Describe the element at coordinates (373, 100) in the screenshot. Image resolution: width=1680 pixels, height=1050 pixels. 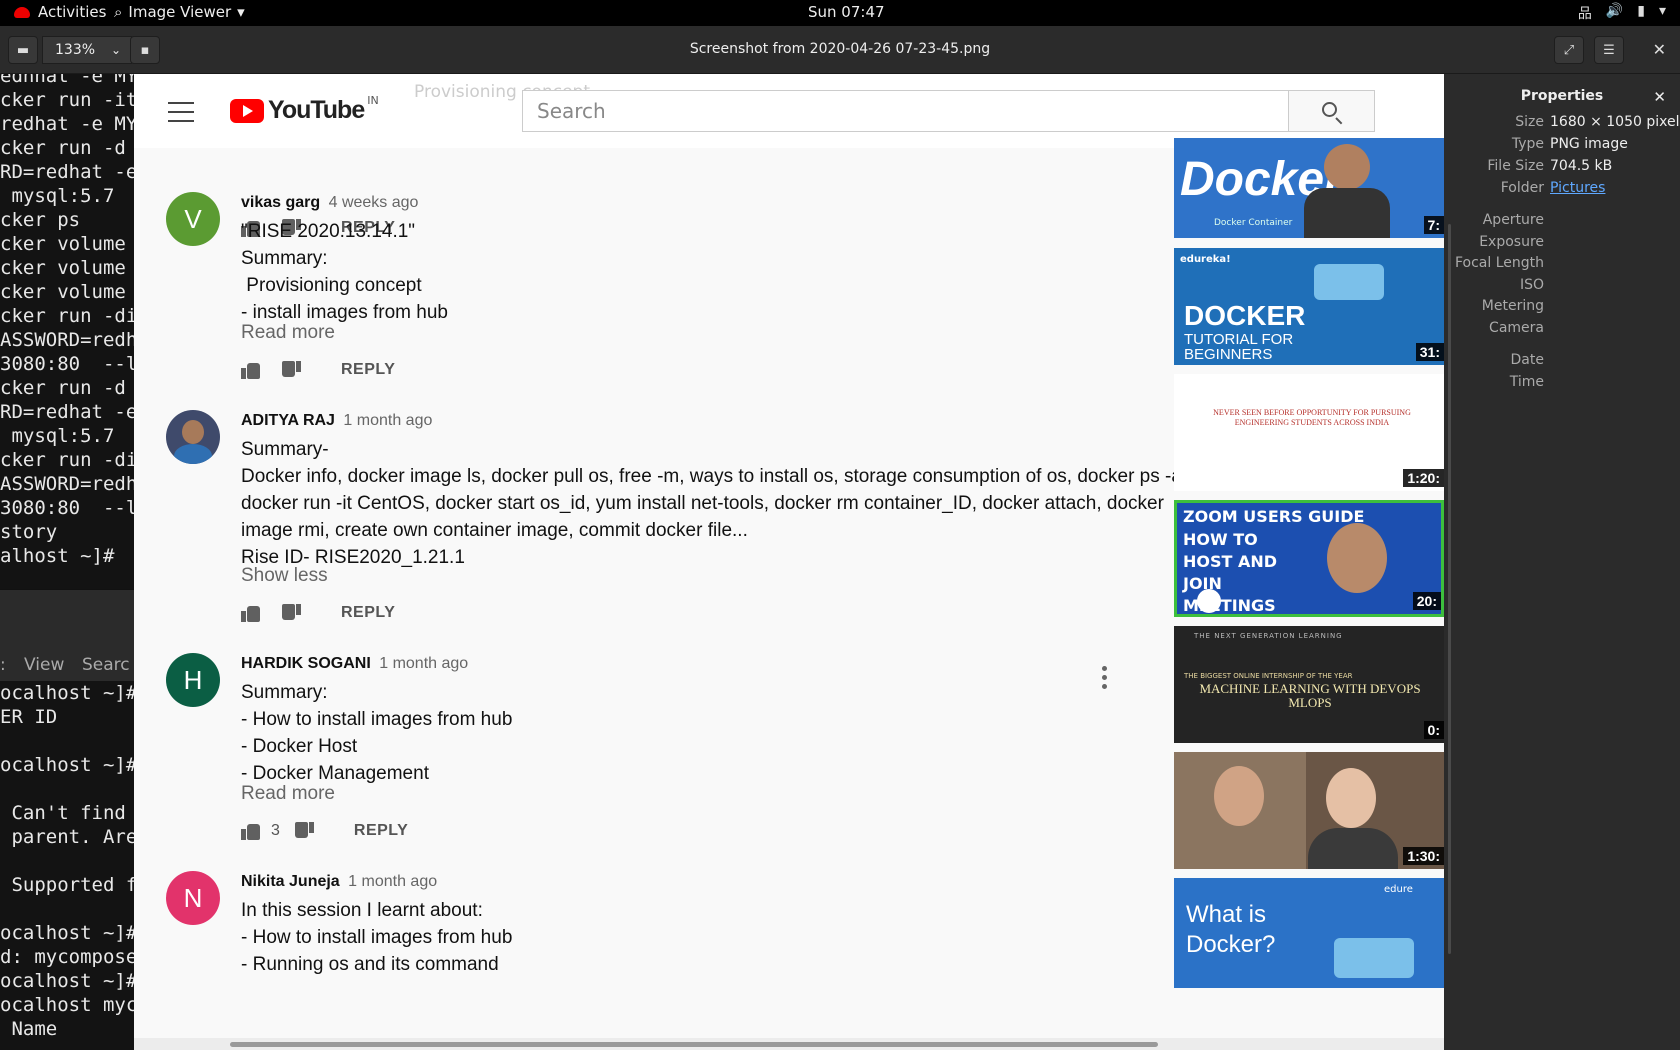
I see `youtube-country-code: IN` at that location.